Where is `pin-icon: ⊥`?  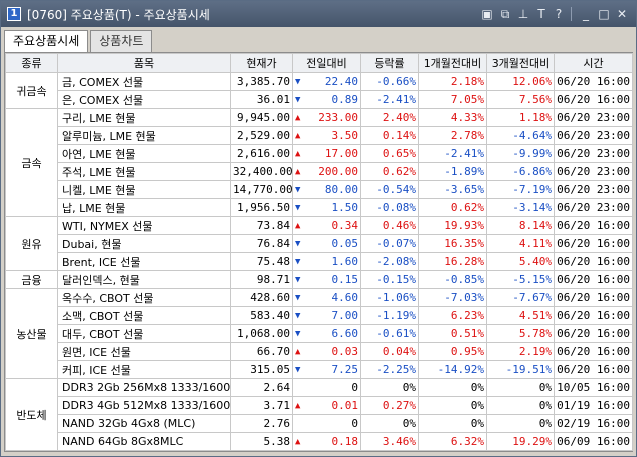
pin-icon: ⊥ is located at coordinates (523, 14).